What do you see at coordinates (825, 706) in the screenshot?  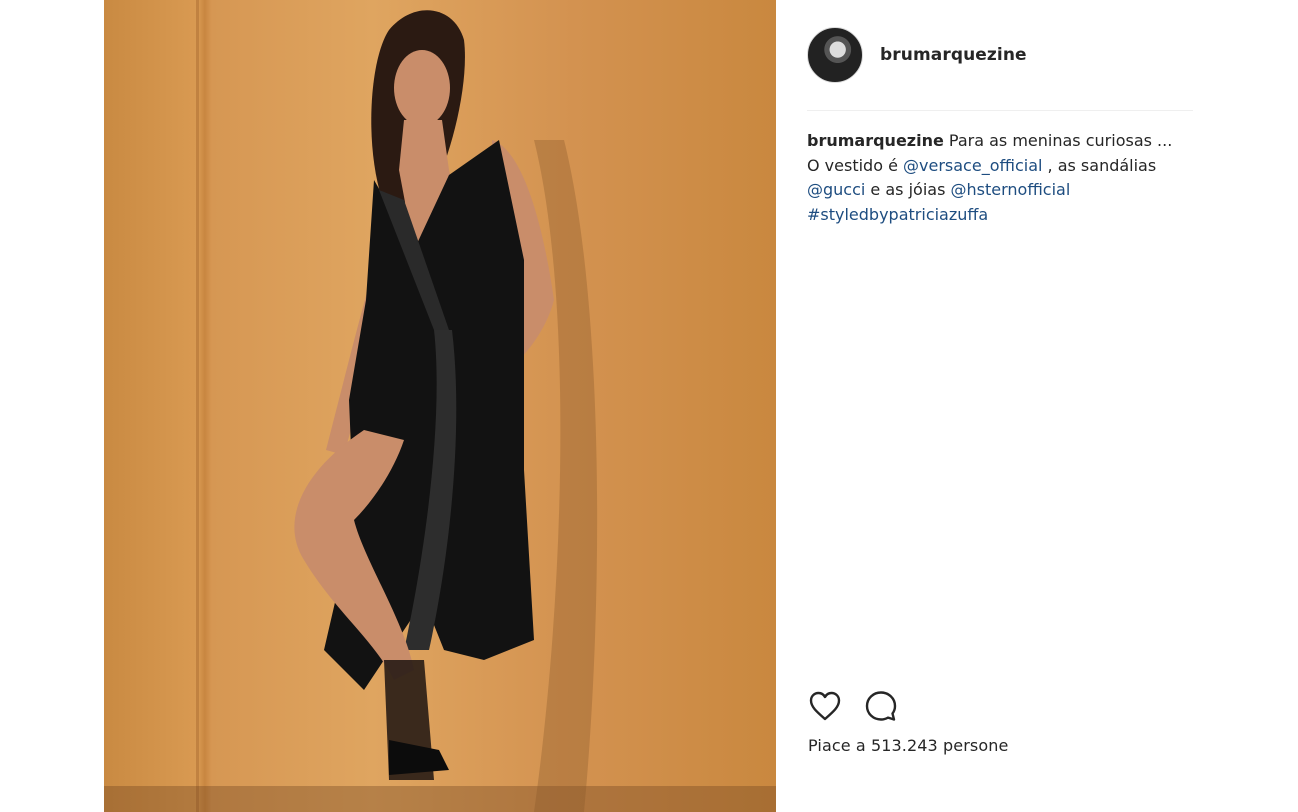 I see `heart-outline-icon` at bounding box center [825, 706].